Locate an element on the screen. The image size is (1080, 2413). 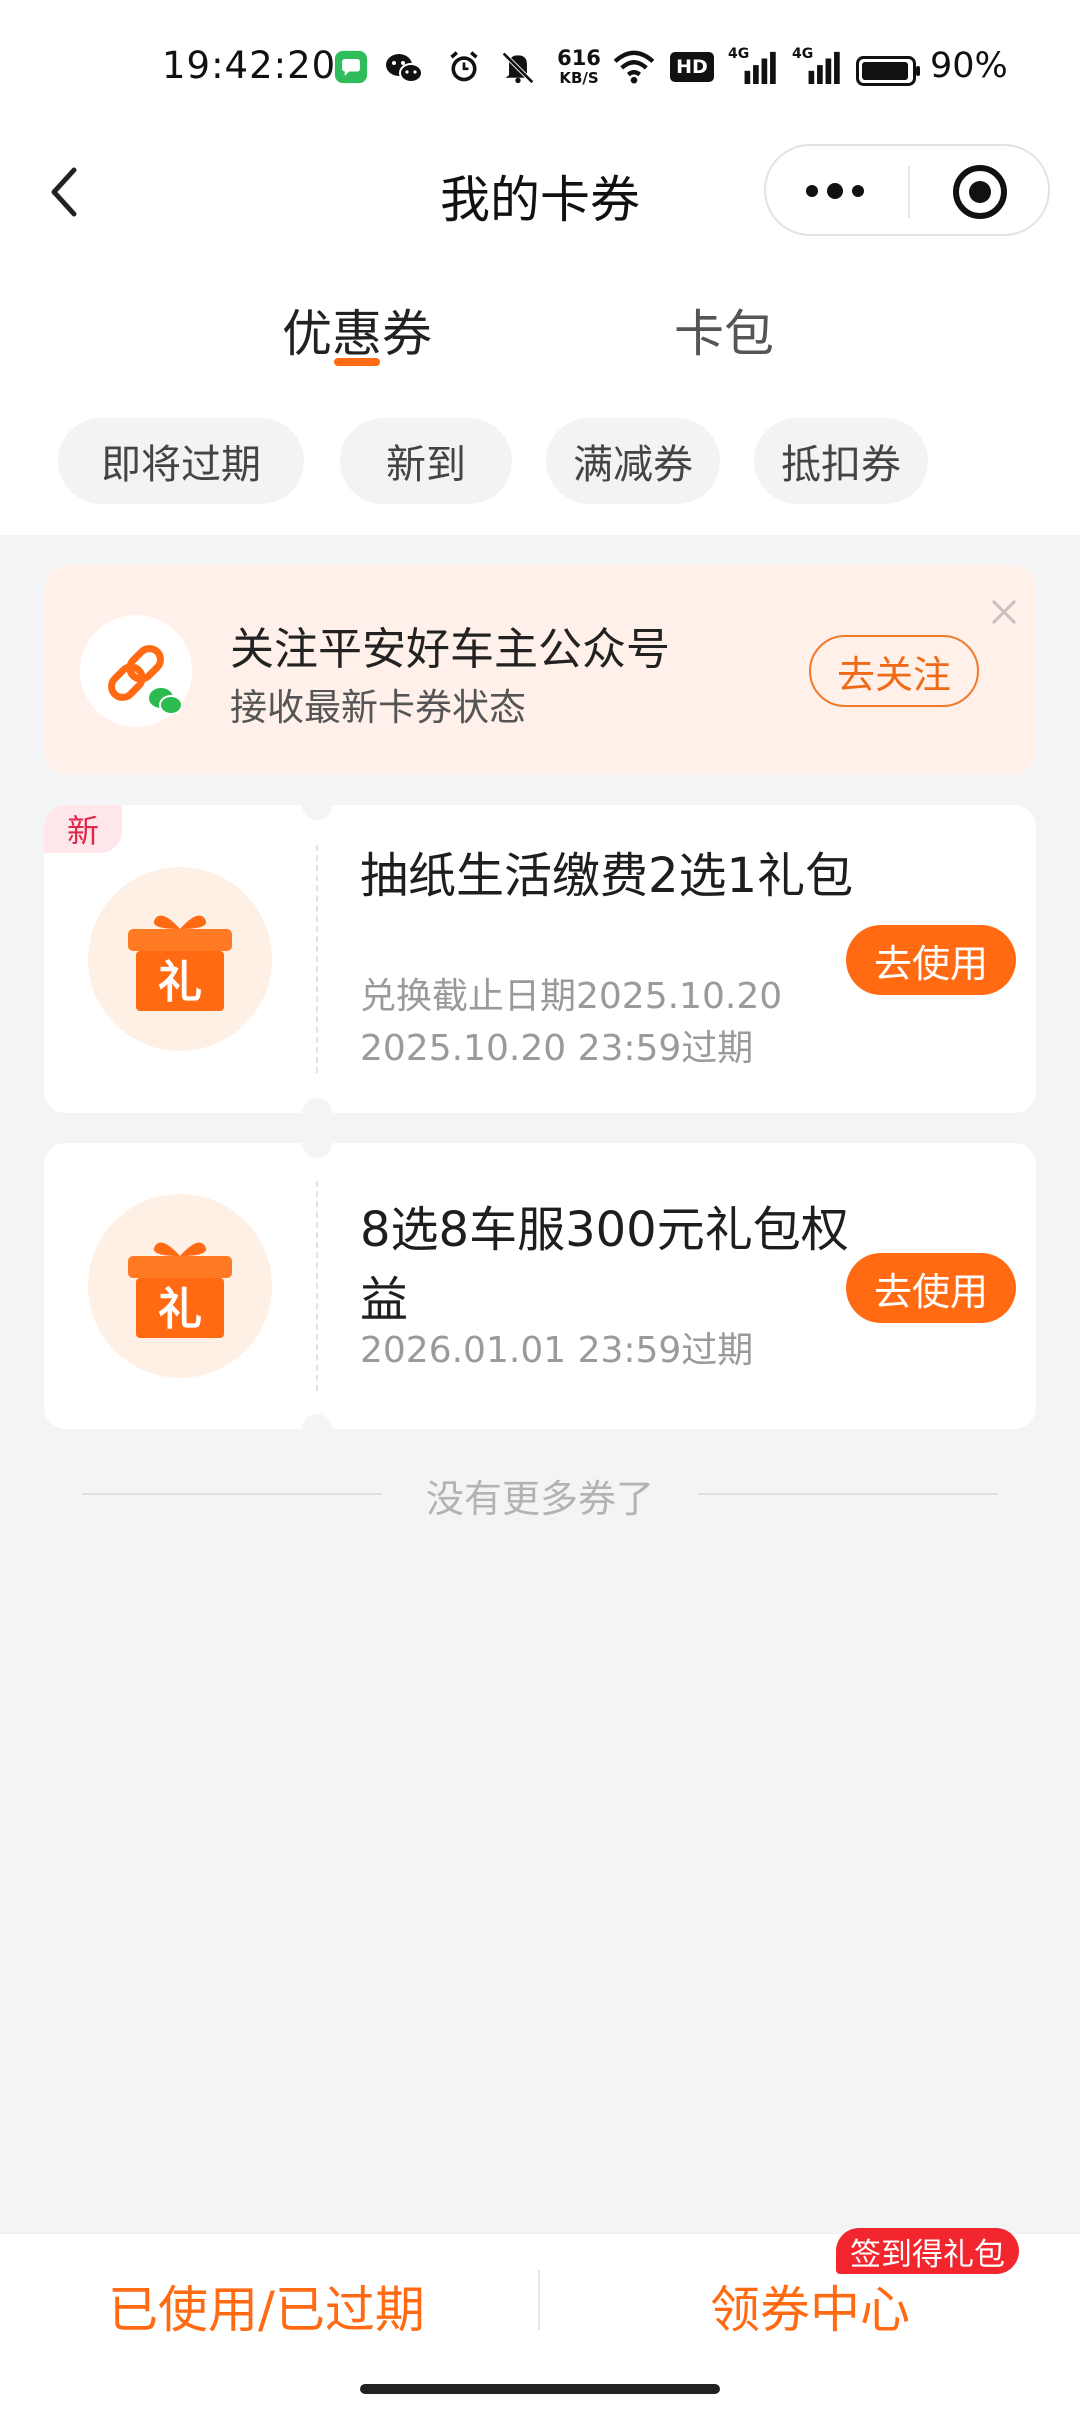
net-speed: 616 KB/S is located at coordinates (579, 68).